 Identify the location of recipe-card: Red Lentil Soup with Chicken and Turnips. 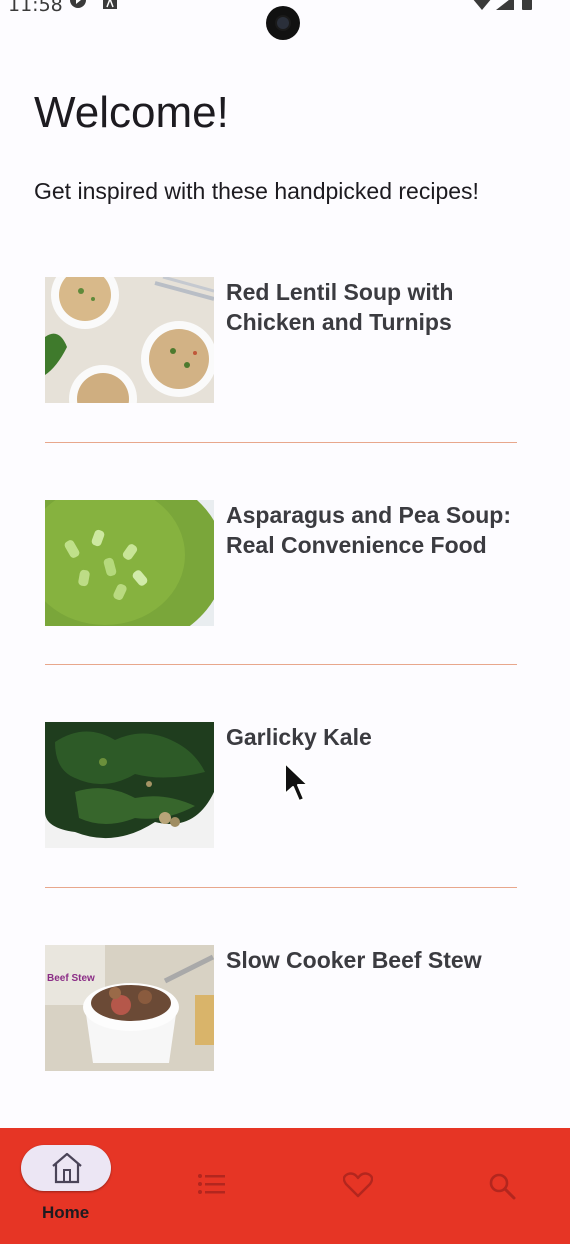
(281, 340).